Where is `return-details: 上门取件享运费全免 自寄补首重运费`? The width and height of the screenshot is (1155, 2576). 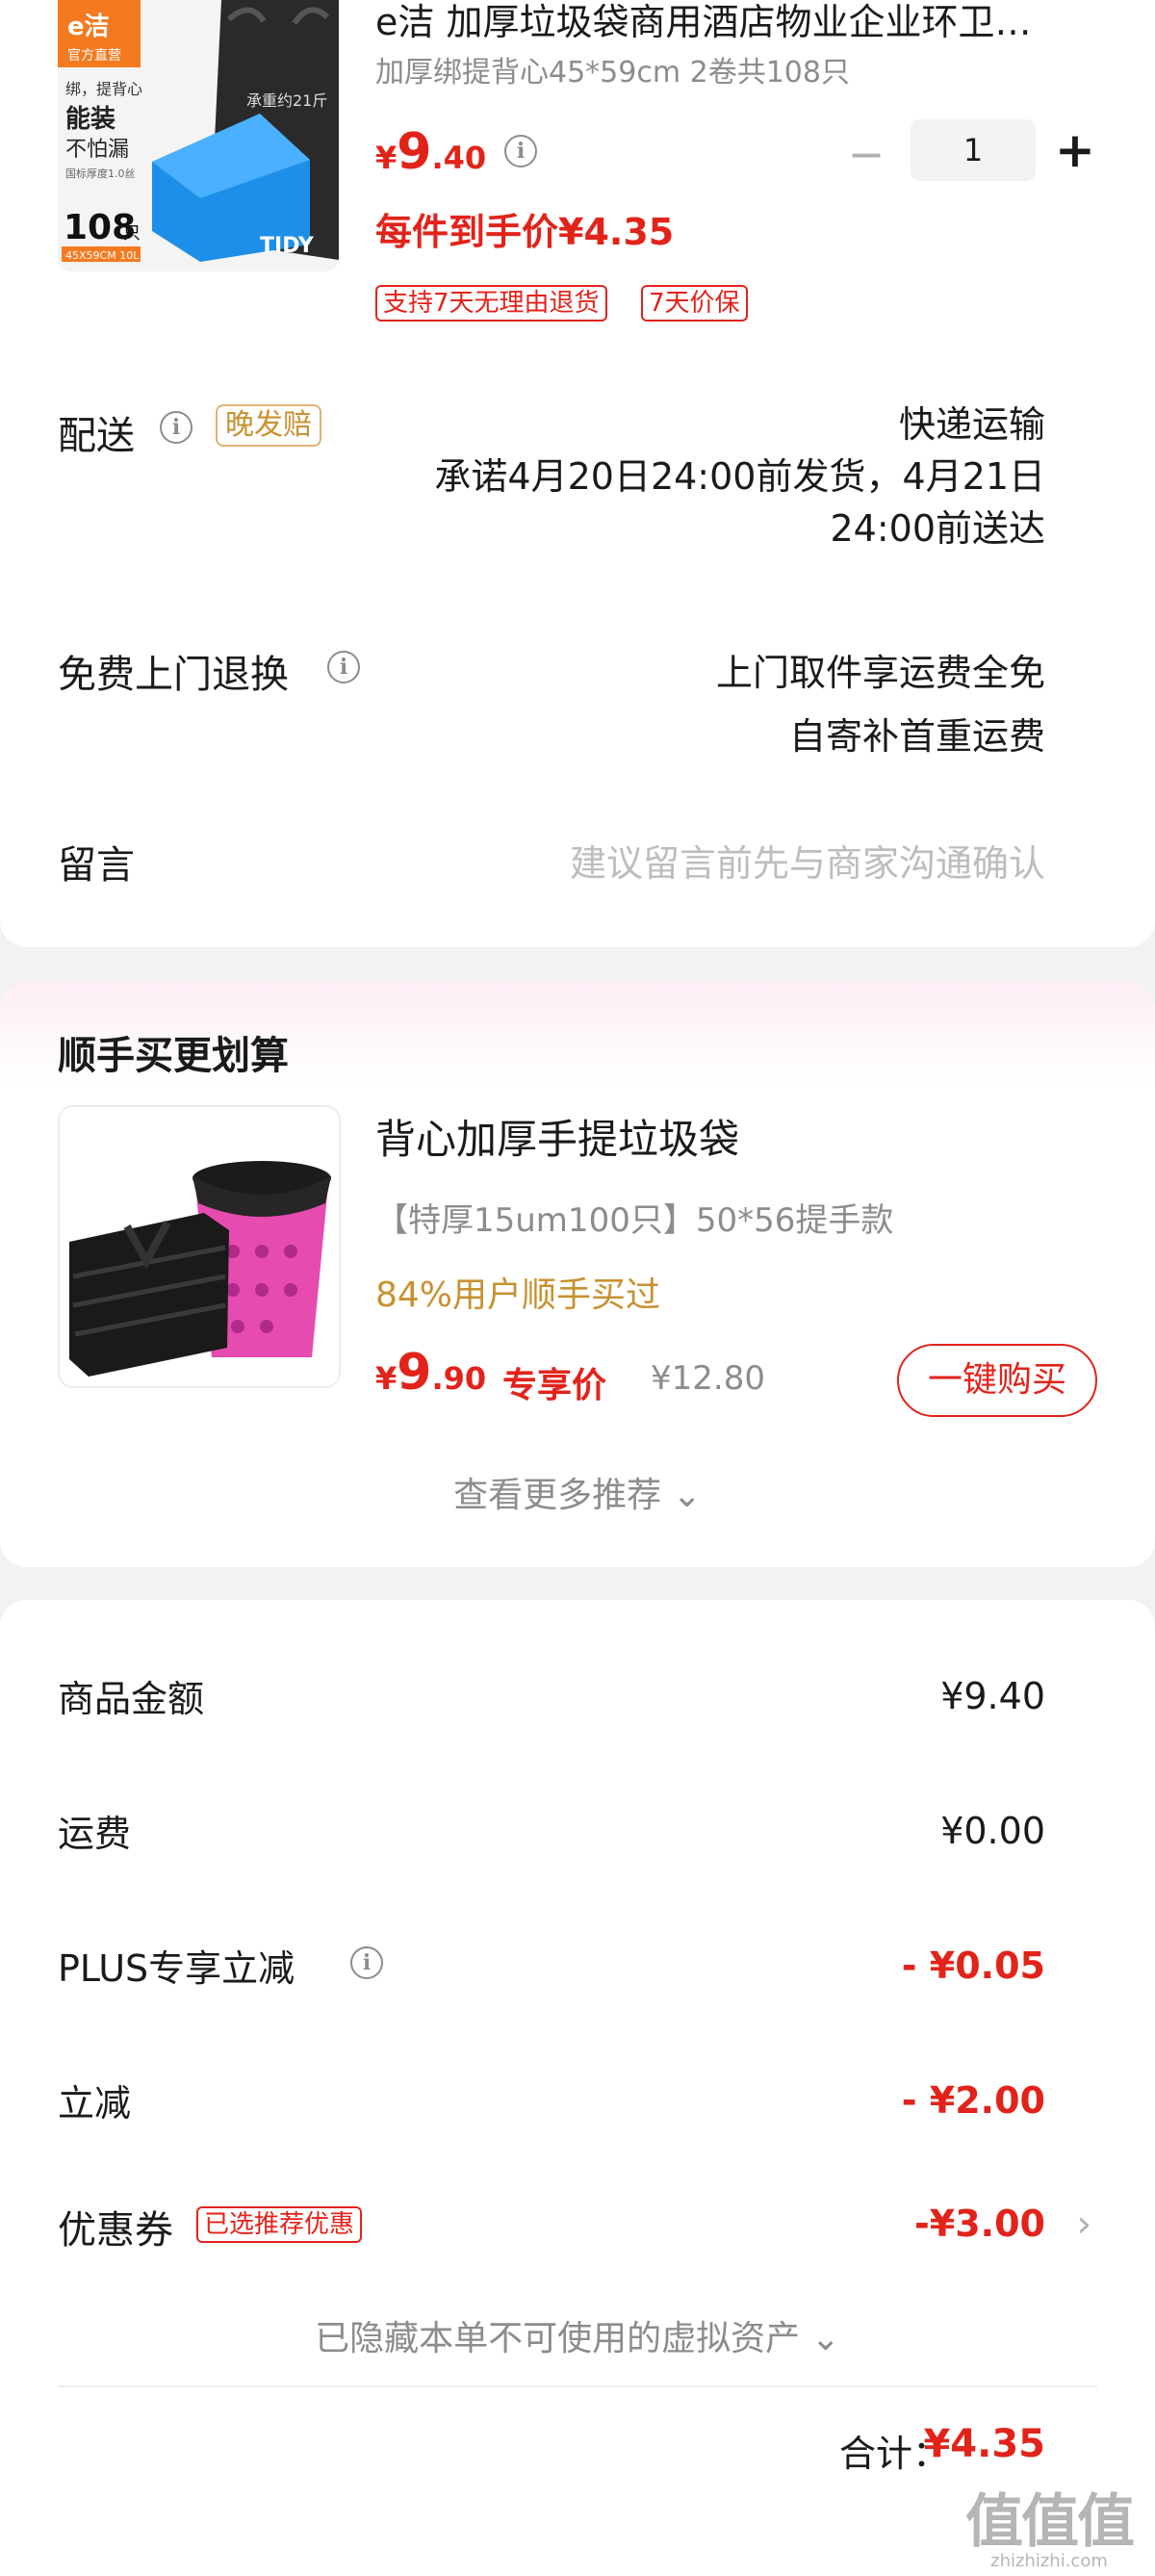
return-details: 上门取件享运费全免 自寄补首重运费 is located at coordinates (880, 705).